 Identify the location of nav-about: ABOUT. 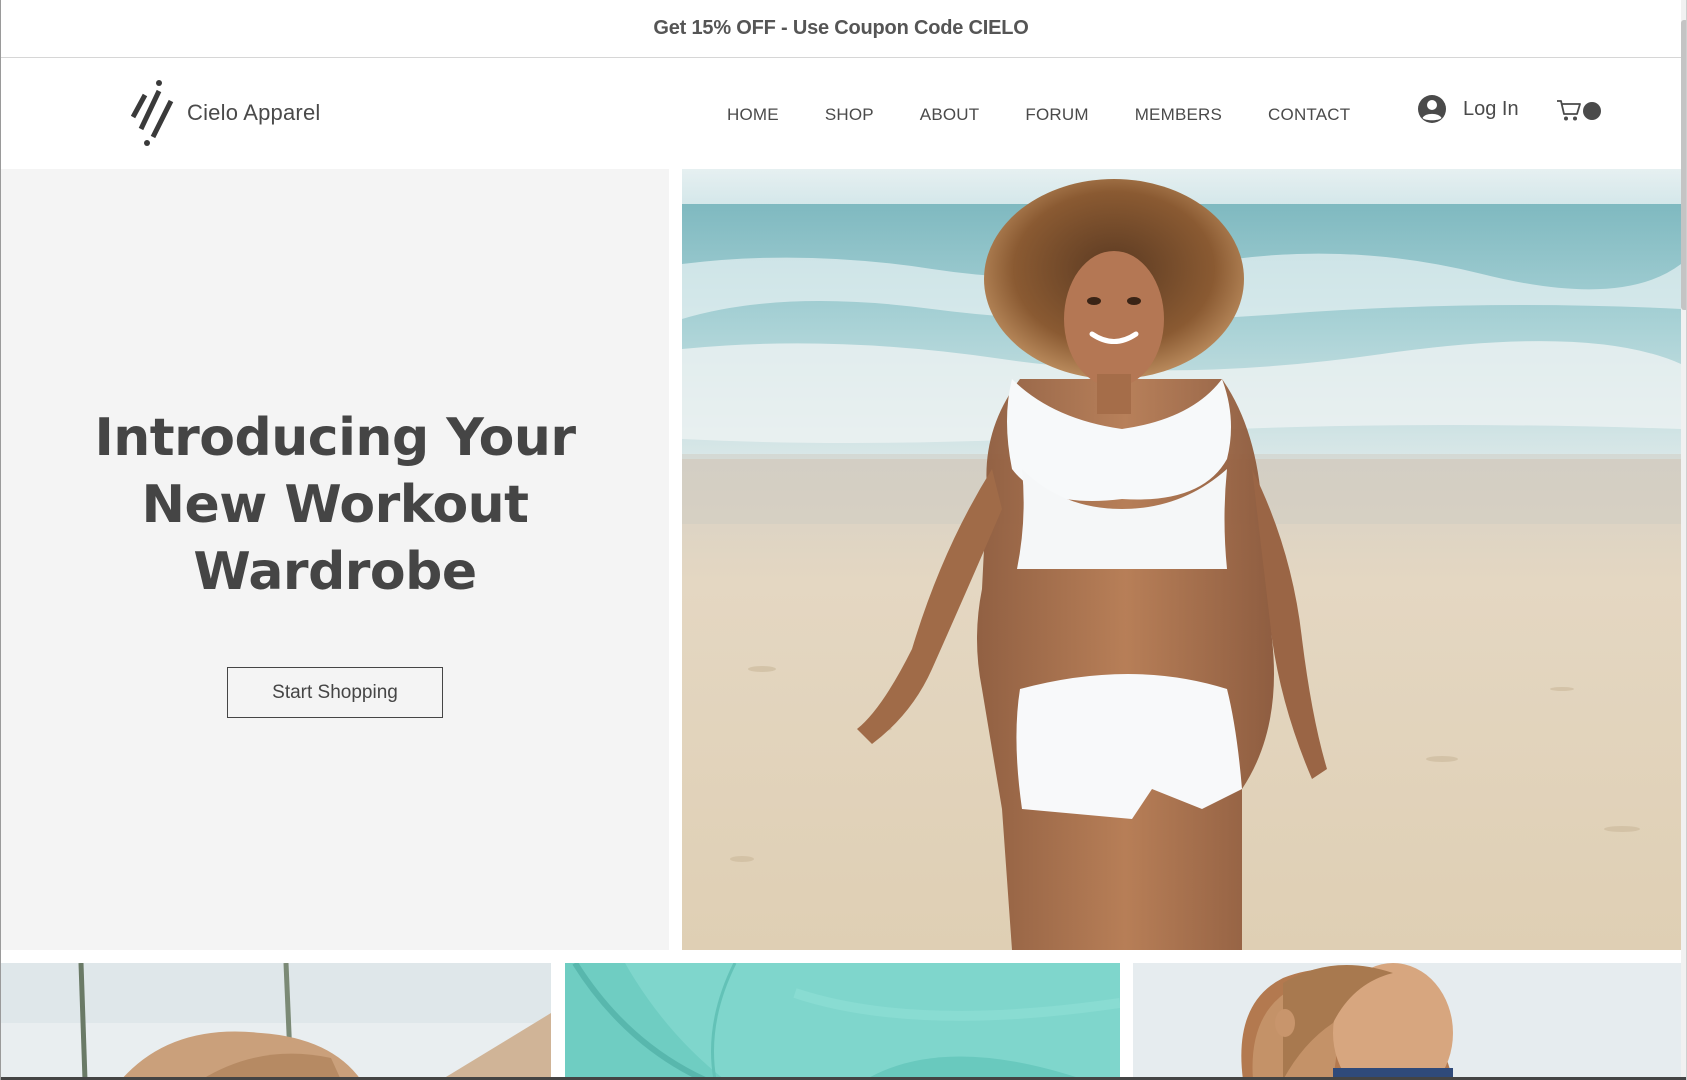
(950, 115).